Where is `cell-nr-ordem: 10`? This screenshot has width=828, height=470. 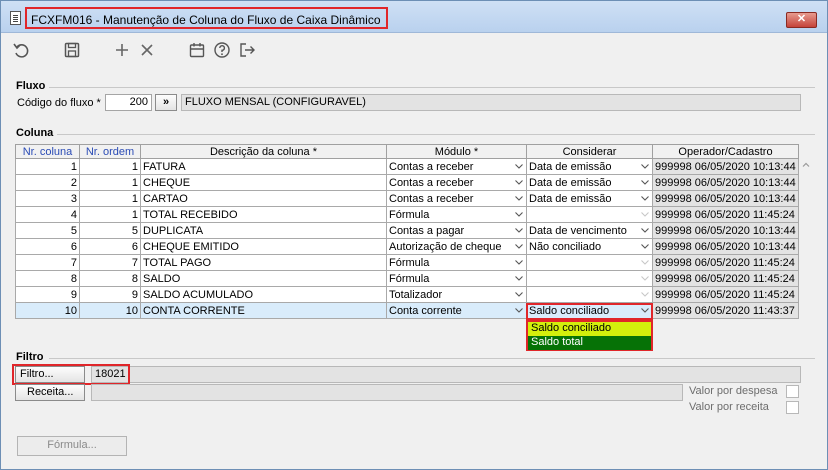 cell-nr-ordem: 10 is located at coordinates (110, 310).